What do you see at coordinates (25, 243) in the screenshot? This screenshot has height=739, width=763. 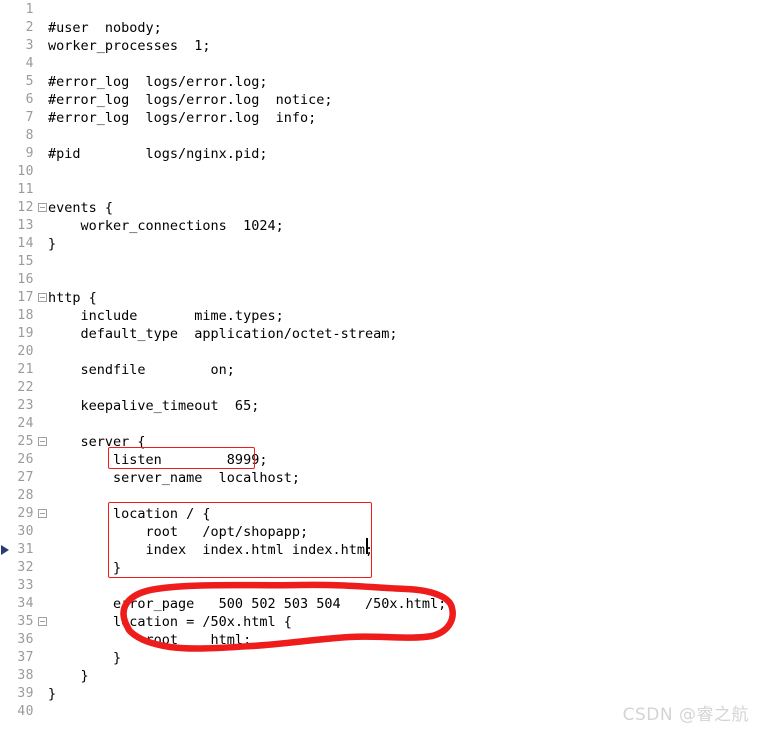 I see `line-number: 14` at bounding box center [25, 243].